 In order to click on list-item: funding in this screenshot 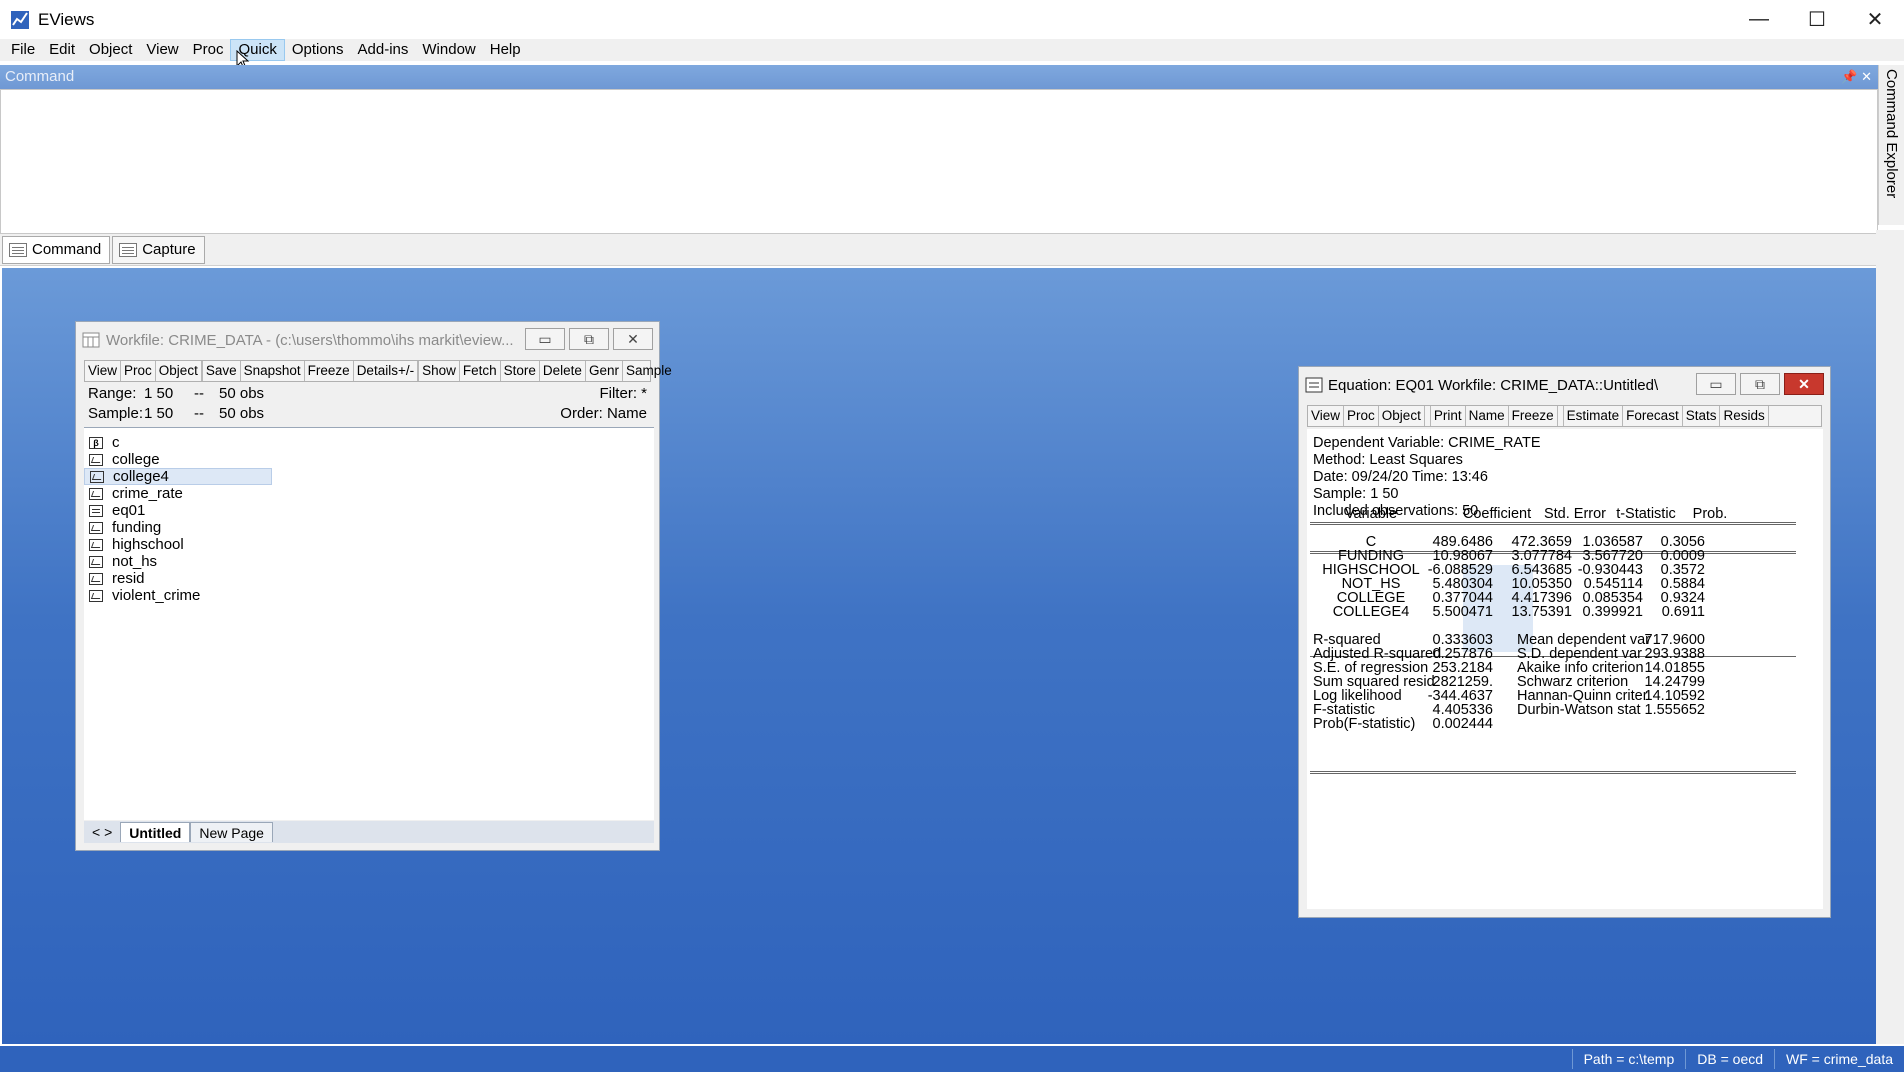, I will do `click(178, 527)`.